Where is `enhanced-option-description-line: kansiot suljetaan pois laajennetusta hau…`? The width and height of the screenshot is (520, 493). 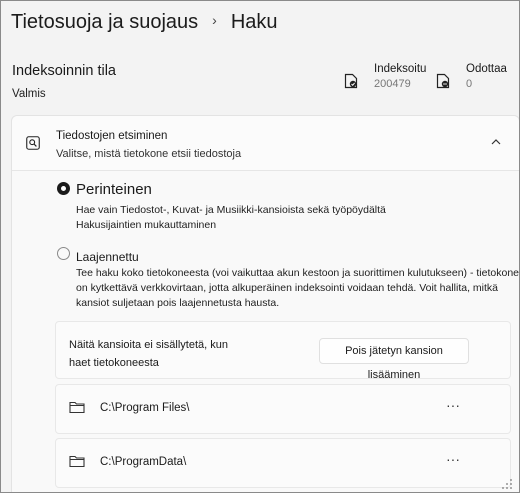
enhanced-option-description-line: kansiot suljetaan pois laajennetusta hau… is located at coordinates (178, 303).